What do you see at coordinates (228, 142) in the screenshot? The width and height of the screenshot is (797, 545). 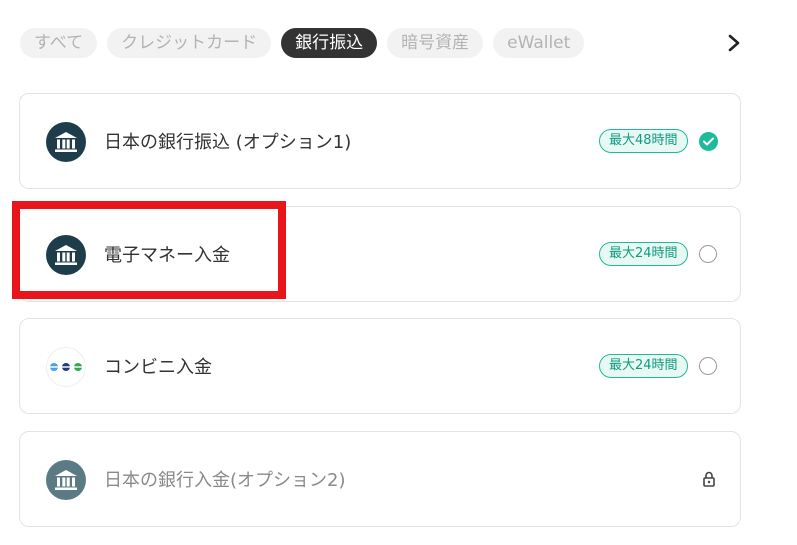 I see `payment-method-label: 日本の銀行振込 (オプション1)` at bounding box center [228, 142].